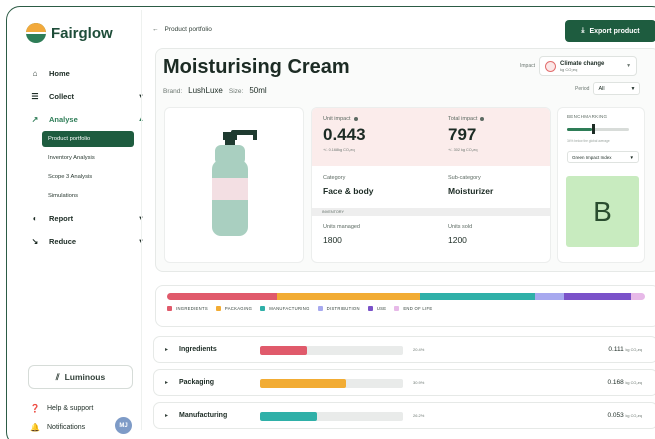  Describe the element at coordinates (633, 88) in the screenshot. I see `chevron-down-icon: ▼` at that location.